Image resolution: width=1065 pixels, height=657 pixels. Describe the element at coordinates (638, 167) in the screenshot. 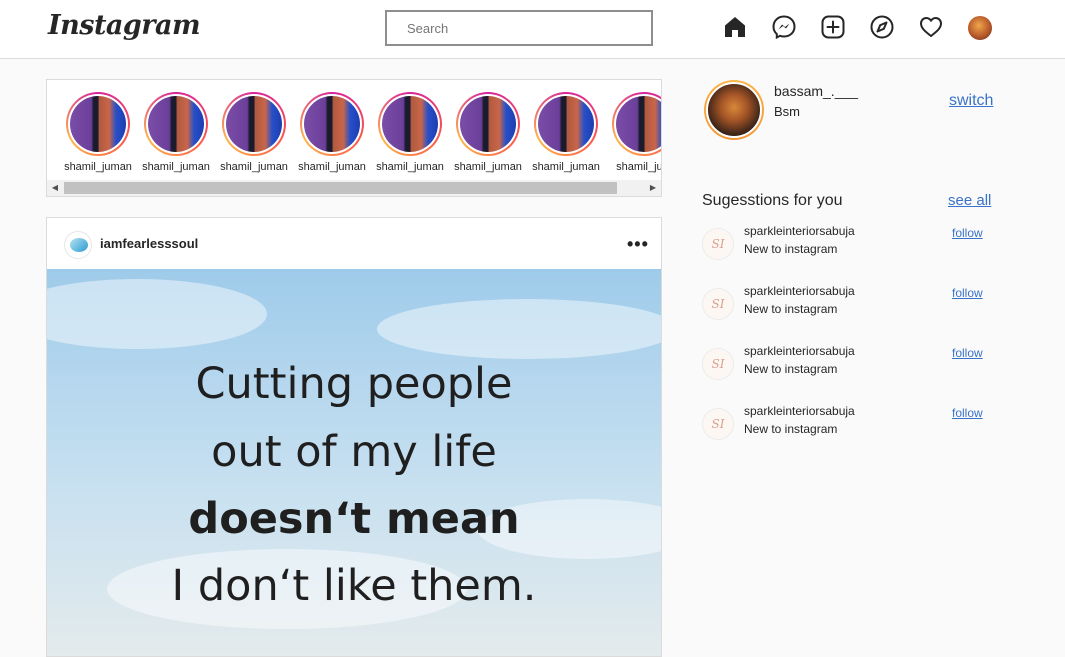

I see `story-username: shamil_jum` at that location.